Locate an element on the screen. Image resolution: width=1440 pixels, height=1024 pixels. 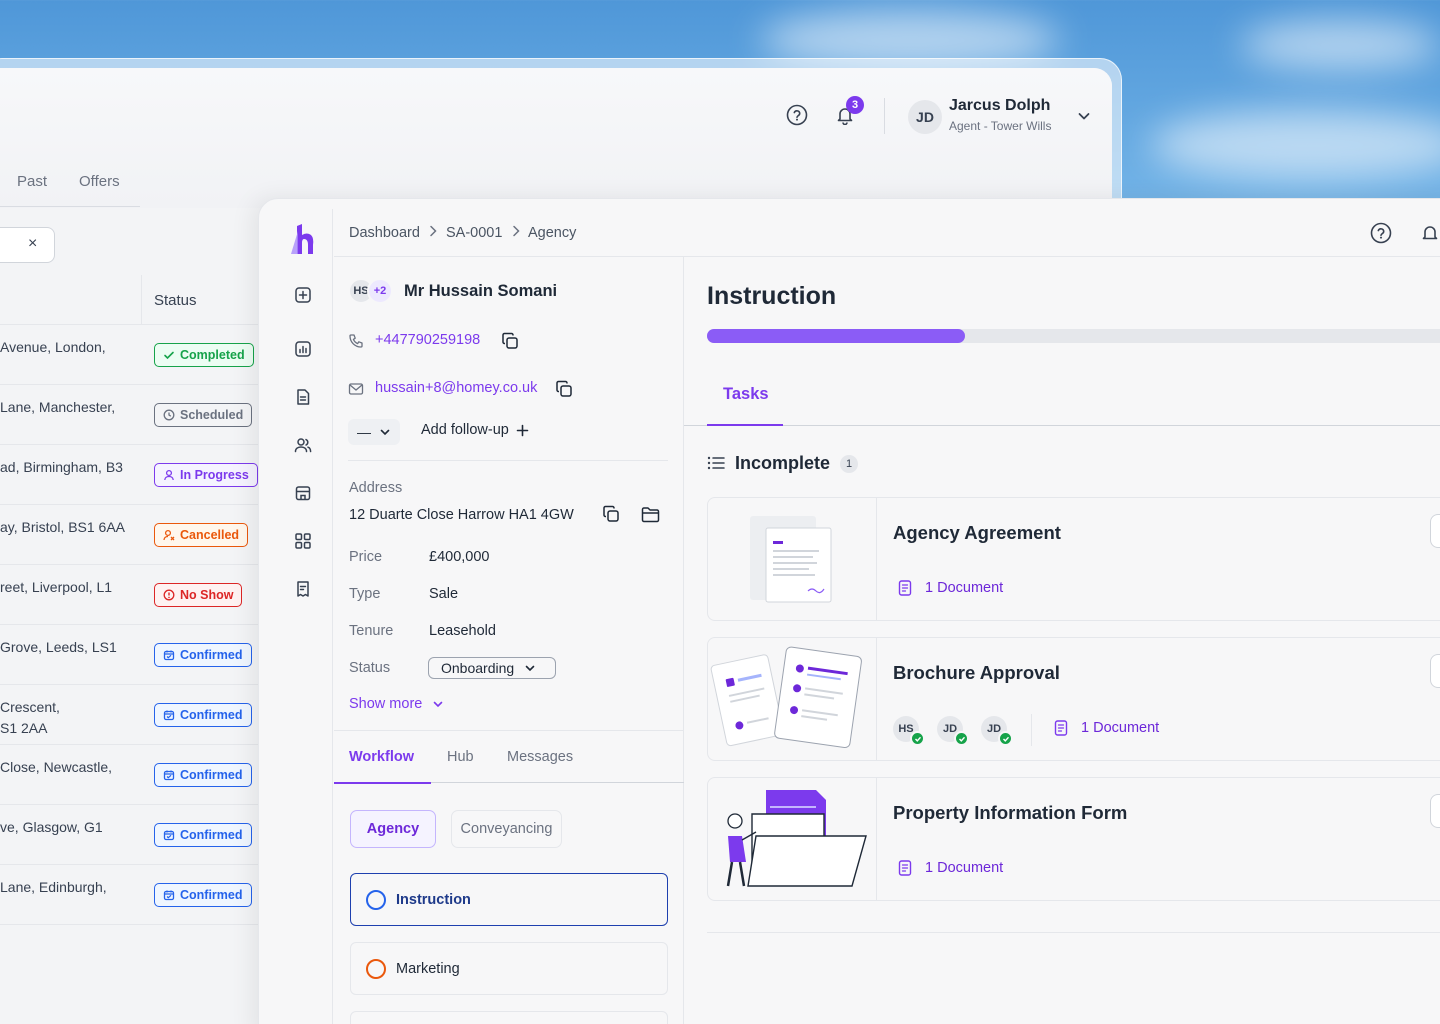
table-row: ve, Glasgow, G1 Confirmed is located at coordinates (130, 835).